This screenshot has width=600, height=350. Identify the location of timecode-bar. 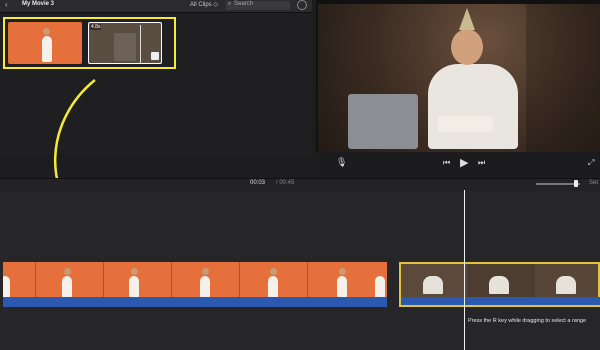
(300, 184).